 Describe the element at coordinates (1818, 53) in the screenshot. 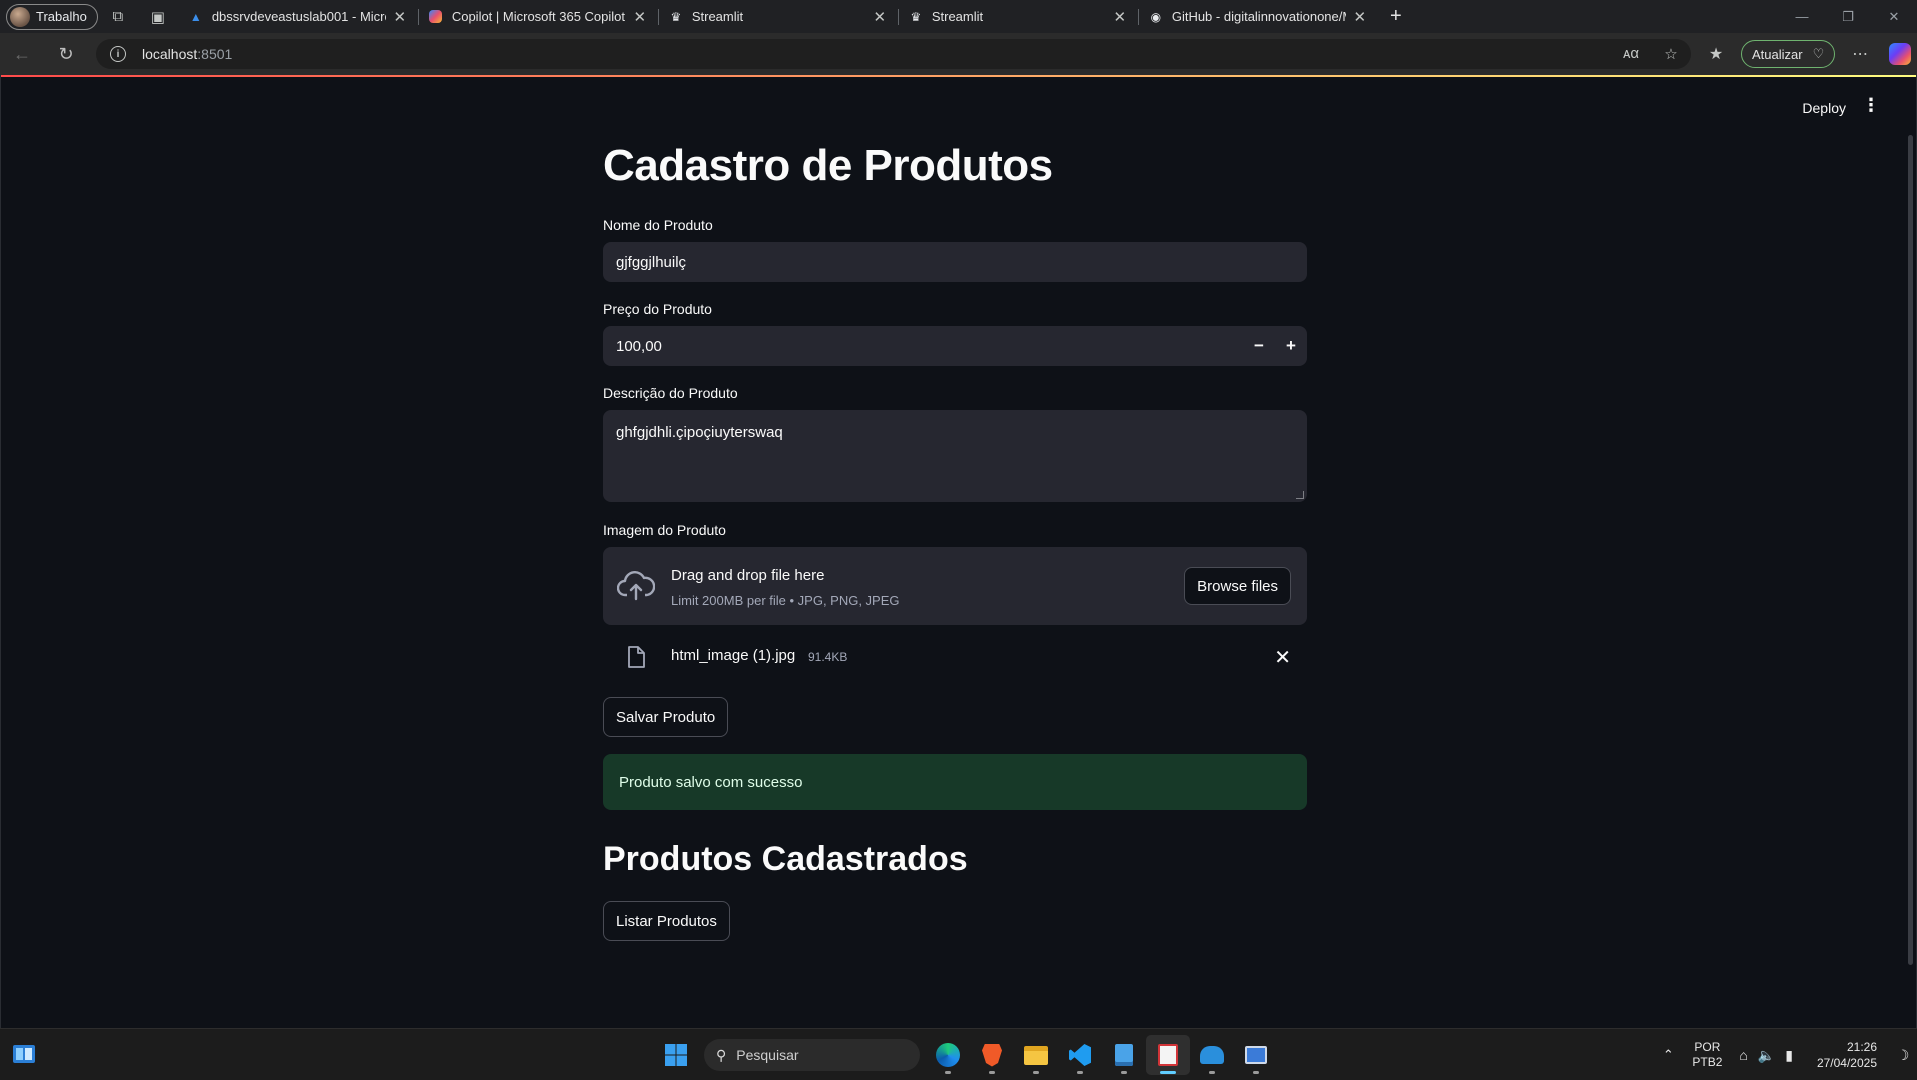

I see `health-icon: ♡` at that location.